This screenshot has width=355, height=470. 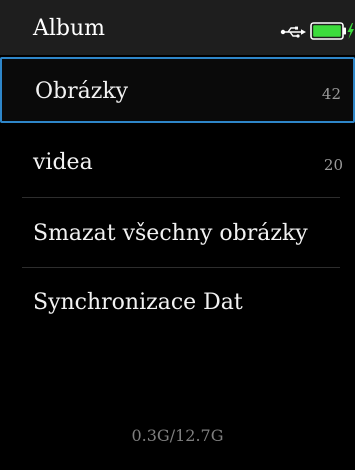 What do you see at coordinates (332, 31) in the screenshot?
I see `battery-charging-icon` at bounding box center [332, 31].